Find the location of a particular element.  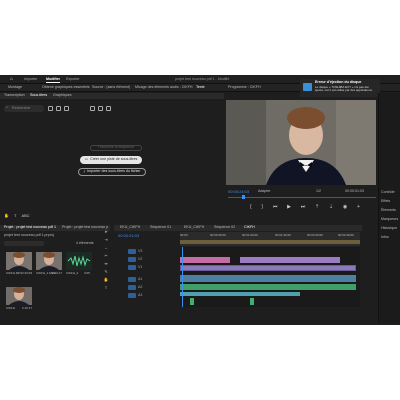

project-file-name: projet test nouveau pdf 1.prproj is located at coordinates (29, 235).